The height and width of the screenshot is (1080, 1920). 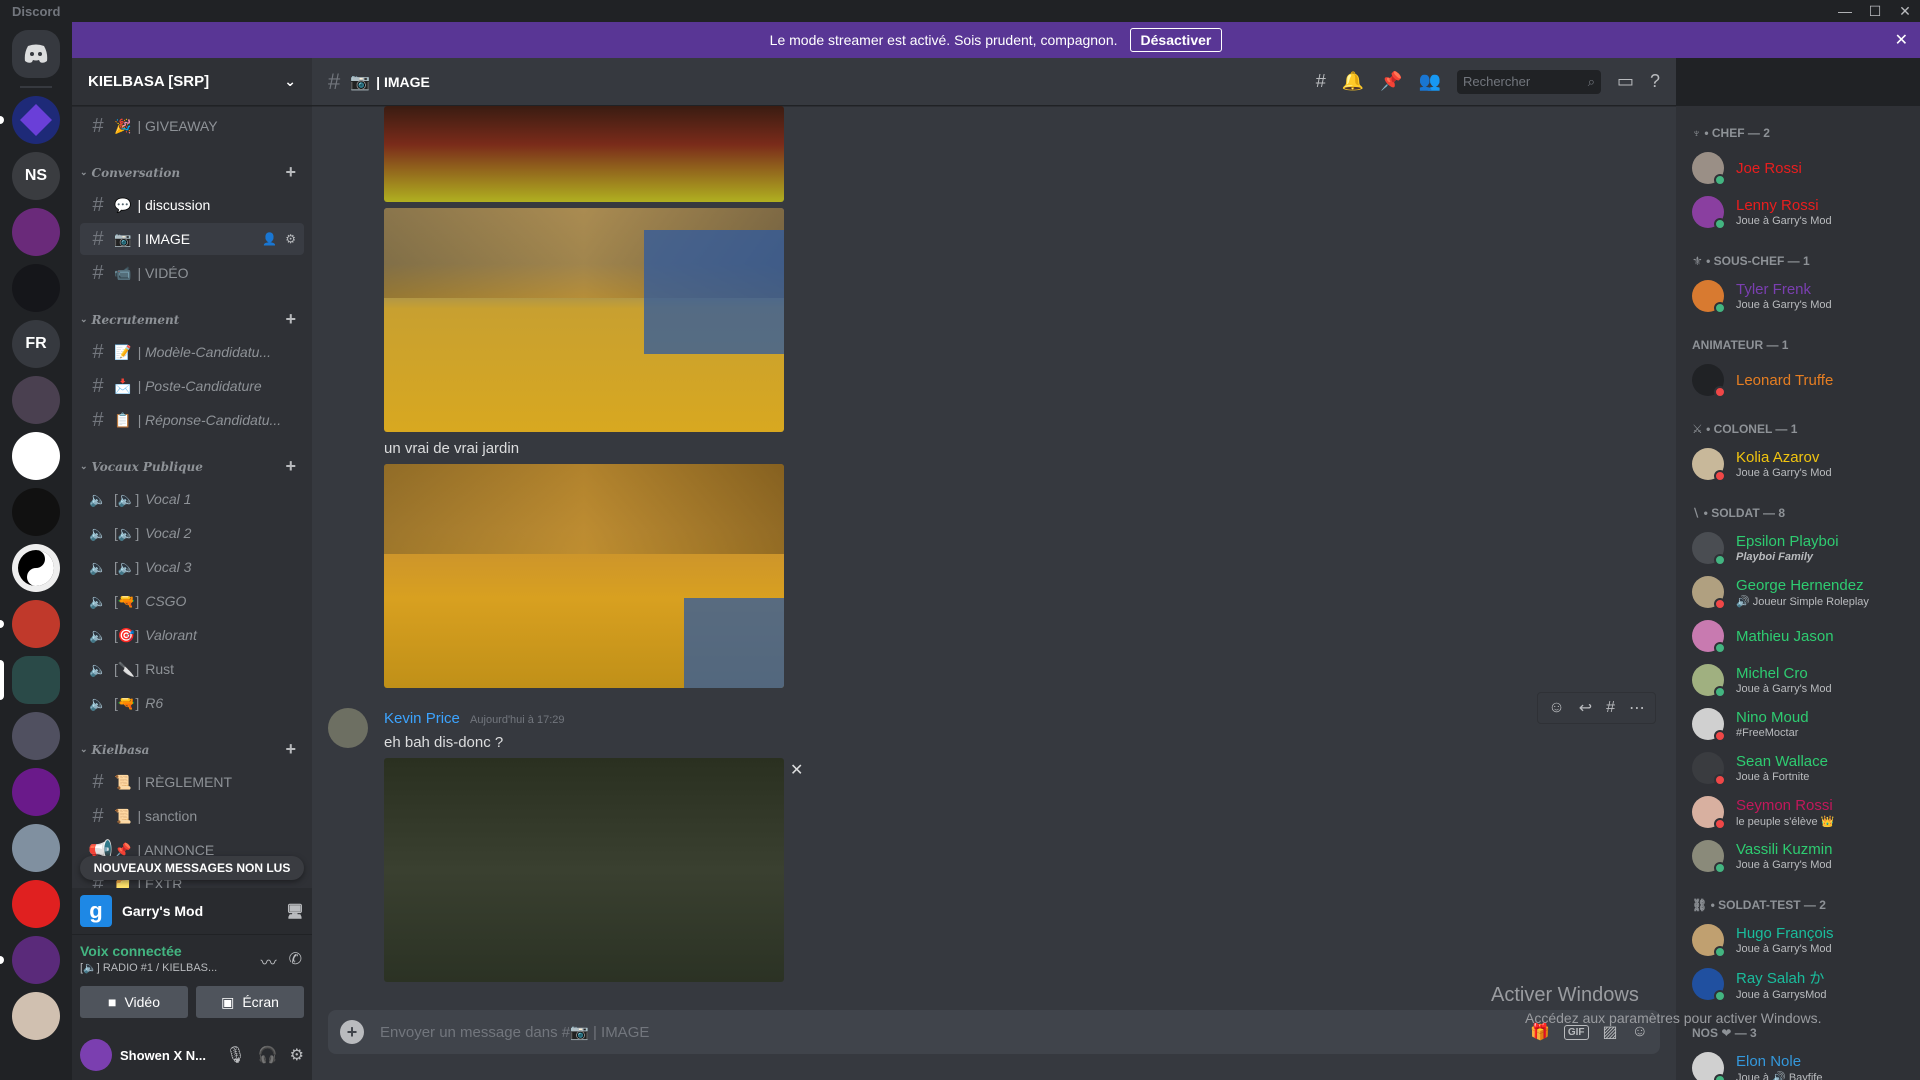 What do you see at coordinates (192, 816) in the screenshot?
I see `channel-sanction: # 📜 | sanction` at bounding box center [192, 816].